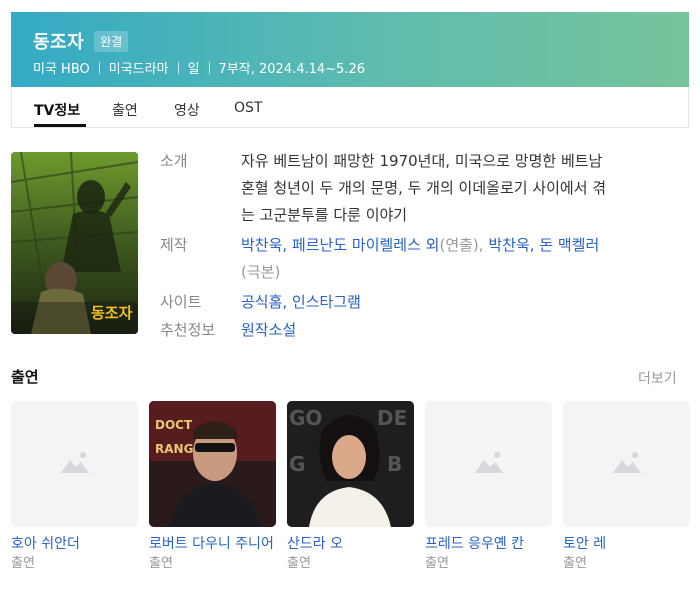  Describe the element at coordinates (297, 464) in the screenshot. I see `svg-text: G` at that location.